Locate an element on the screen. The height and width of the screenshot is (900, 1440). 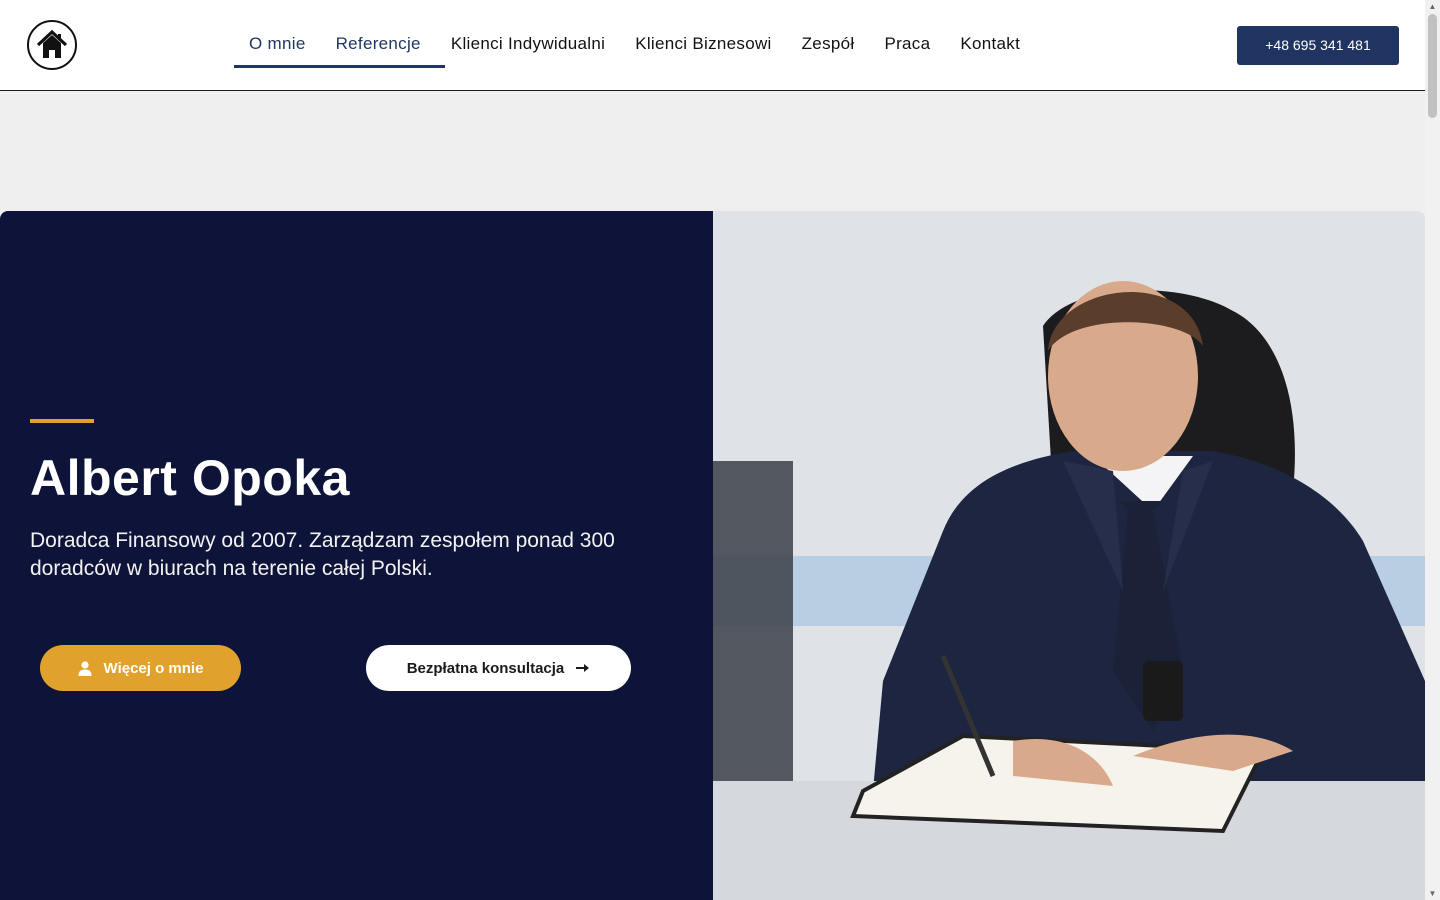
free-consultation-button: Bezpłatna konsultacja is located at coordinates (498, 668).